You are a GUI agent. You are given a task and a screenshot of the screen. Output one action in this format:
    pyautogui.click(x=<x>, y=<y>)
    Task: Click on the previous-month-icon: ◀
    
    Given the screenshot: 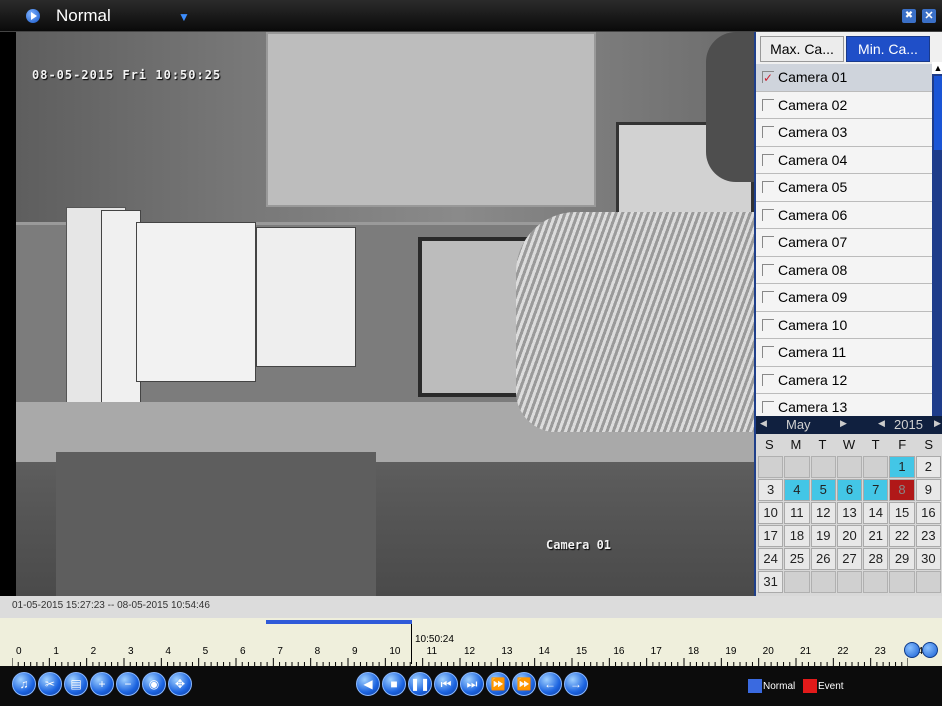 What is the action you would take?
    pyautogui.click(x=763, y=423)
    